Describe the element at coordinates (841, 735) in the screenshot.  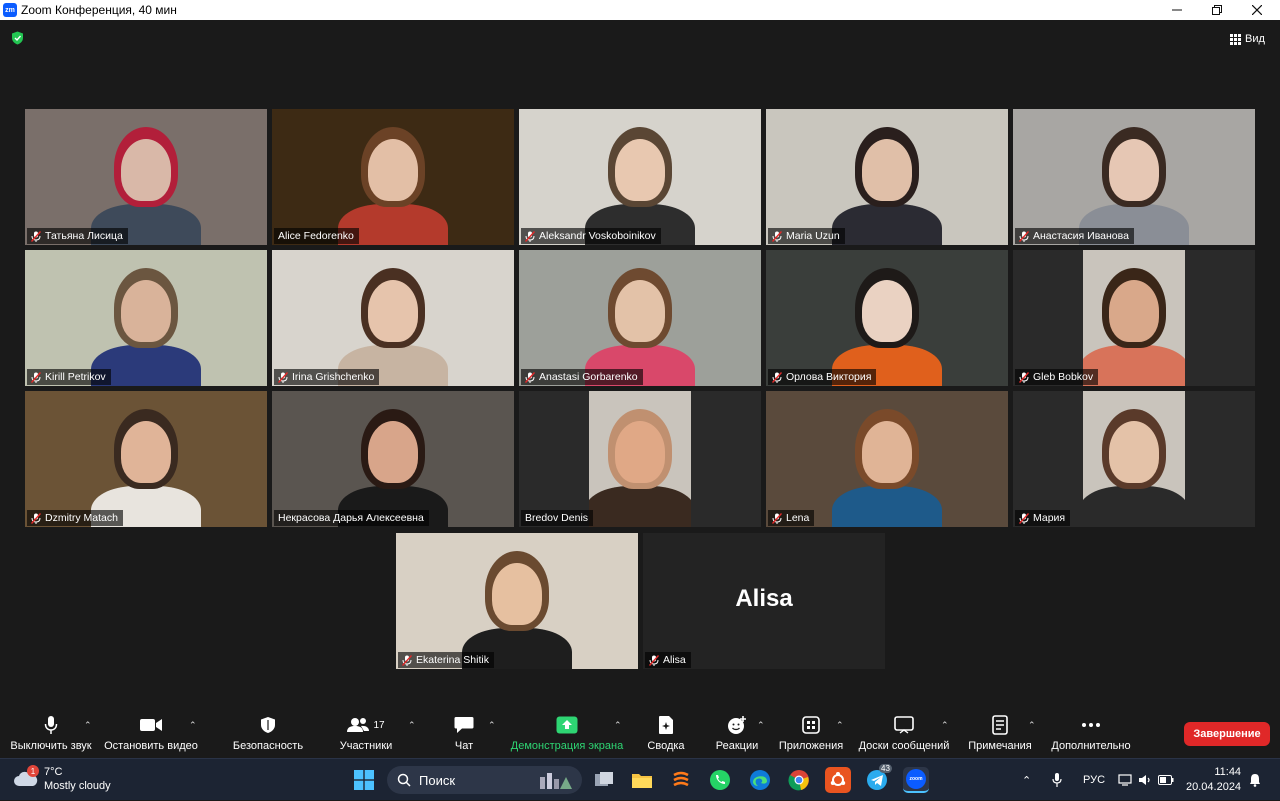
I see `apps-options-caret: ⌃` at that location.